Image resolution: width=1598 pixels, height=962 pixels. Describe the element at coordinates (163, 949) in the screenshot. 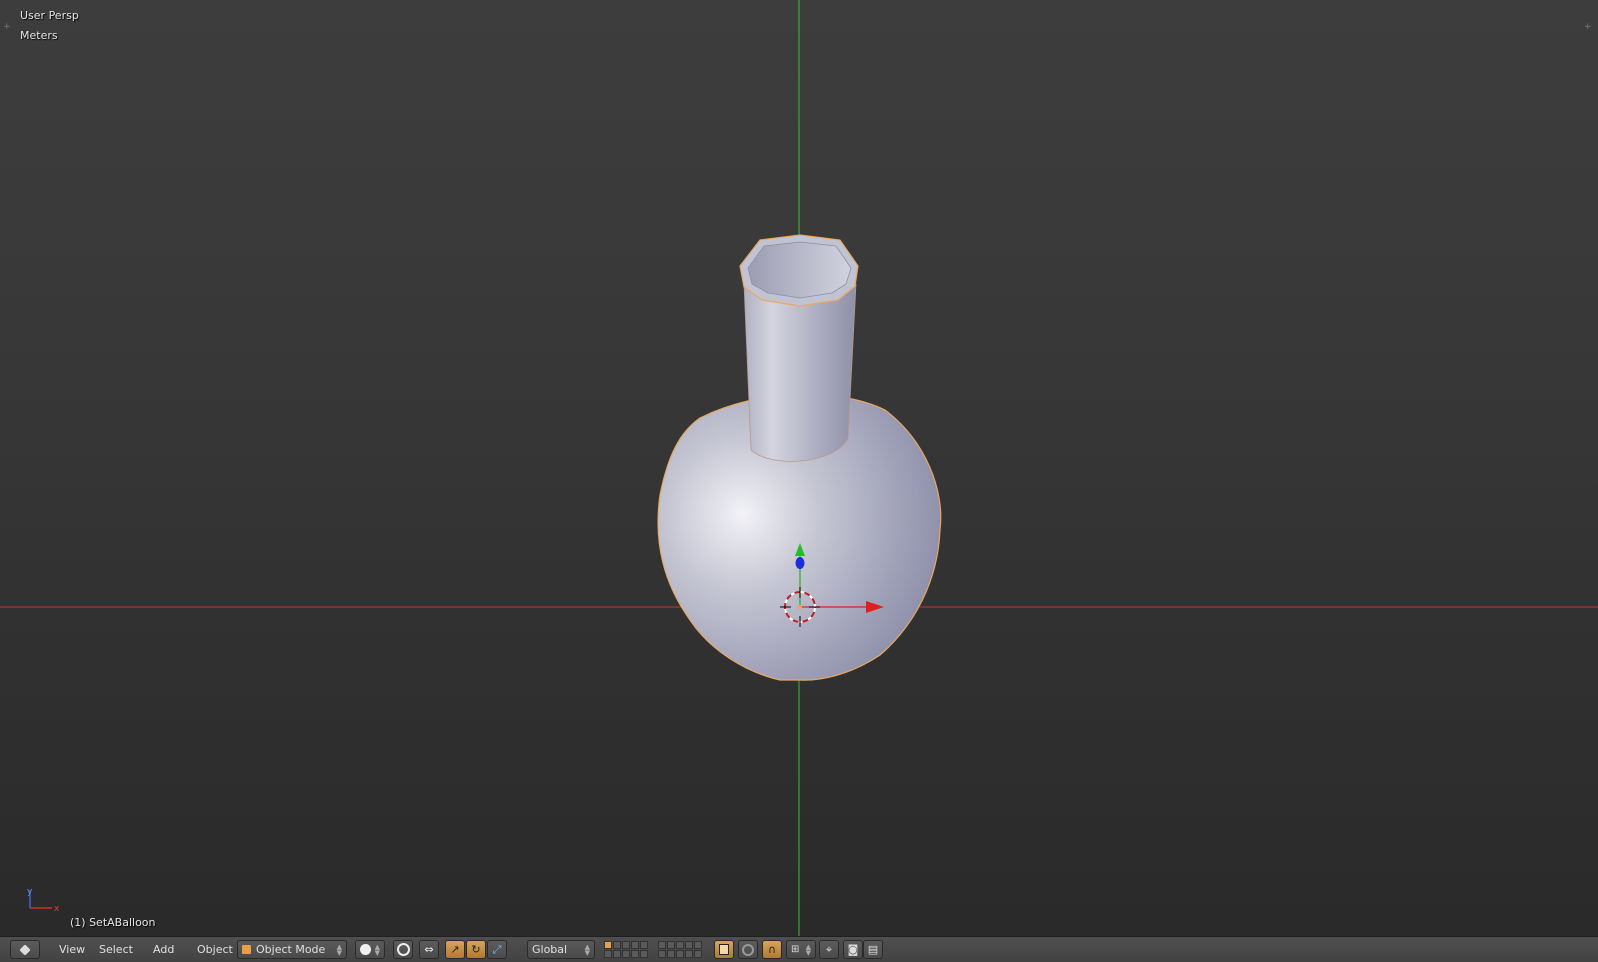

I see `menu-add: Add` at that location.